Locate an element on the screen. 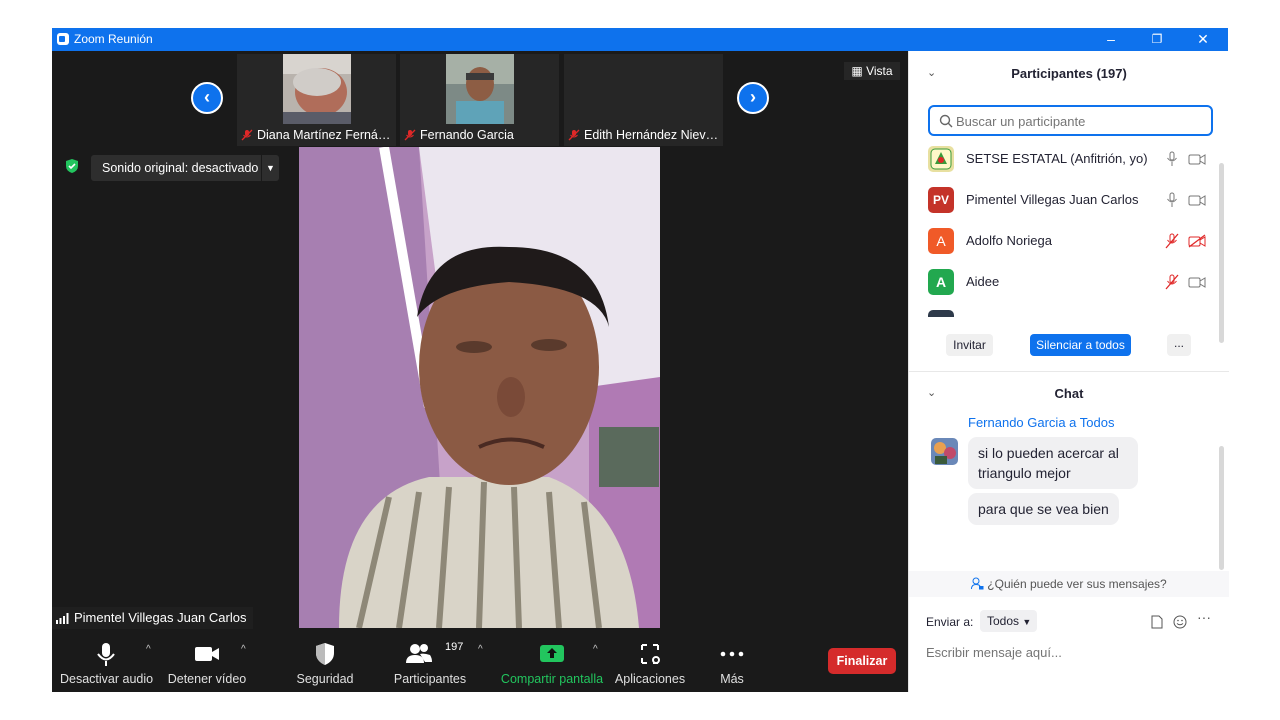 The image size is (1280, 720). participants-header: ⌄ Participantes (197) is located at coordinates (1069, 76).